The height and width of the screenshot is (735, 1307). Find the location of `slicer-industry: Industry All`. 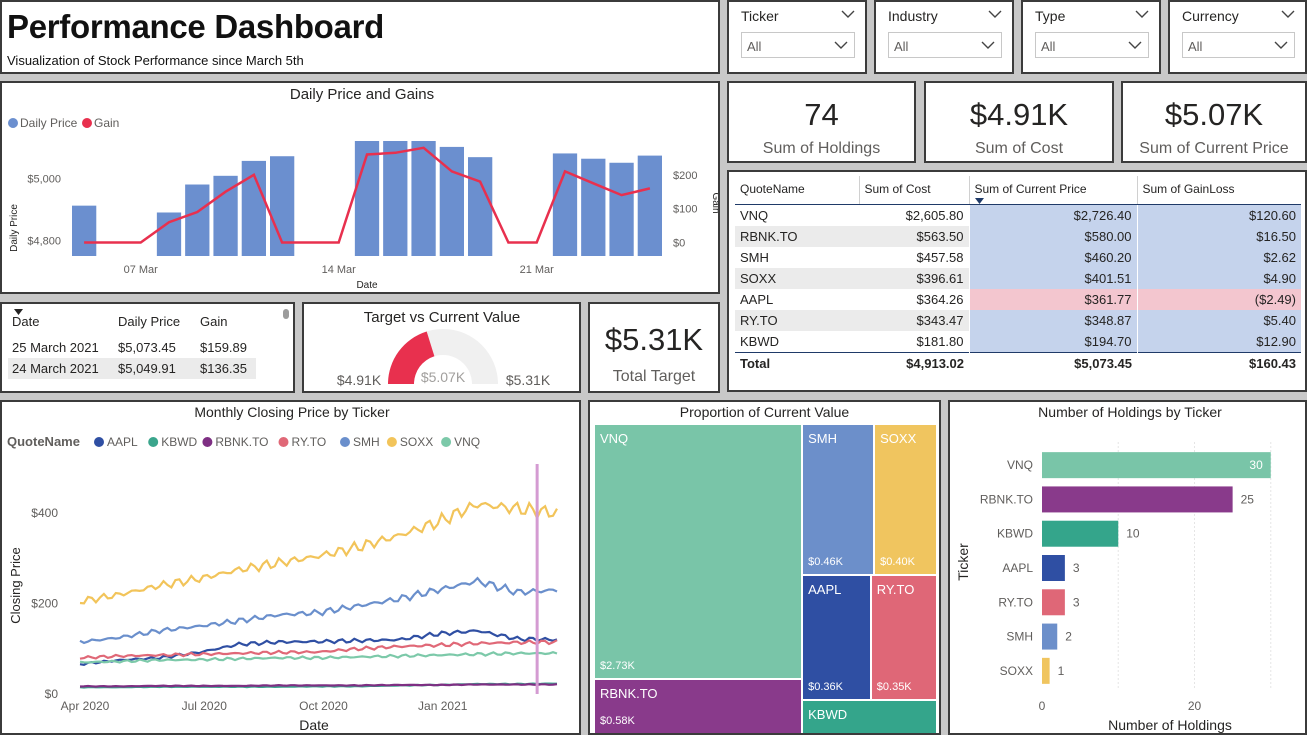

slicer-industry: Industry All is located at coordinates (944, 37).